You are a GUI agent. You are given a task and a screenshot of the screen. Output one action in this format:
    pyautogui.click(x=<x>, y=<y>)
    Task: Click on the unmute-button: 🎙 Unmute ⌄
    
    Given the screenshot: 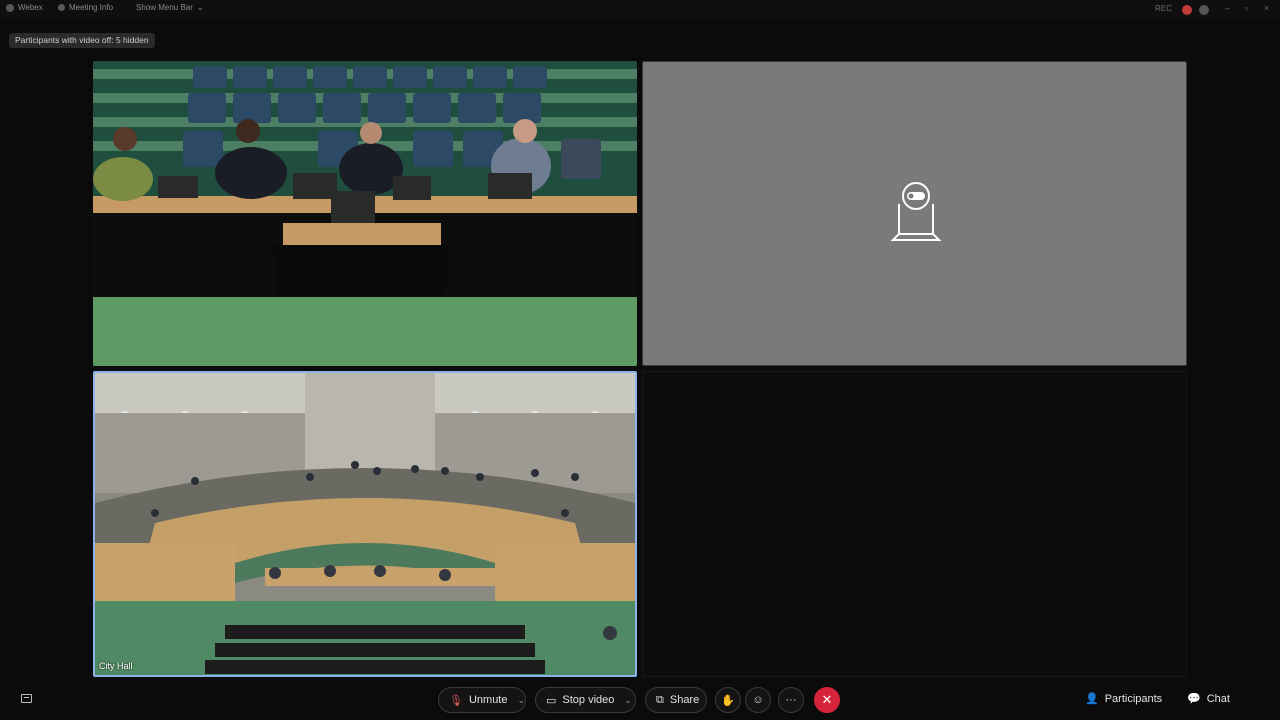 What is the action you would take?
    pyautogui.click(x=482, y=700)
    